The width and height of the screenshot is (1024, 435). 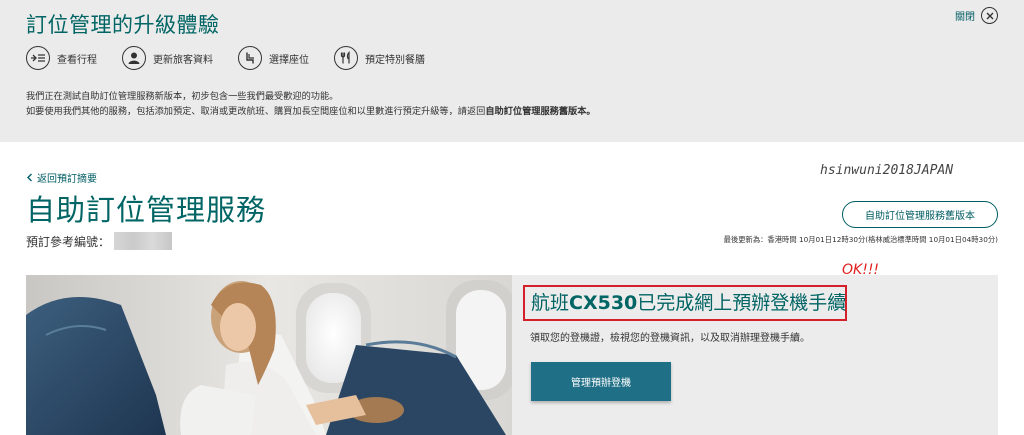 What do you see at coordinates (289, 60) in the screenshot?
I see `feature-label: 選擇座位` at bounding box center [289, 60].